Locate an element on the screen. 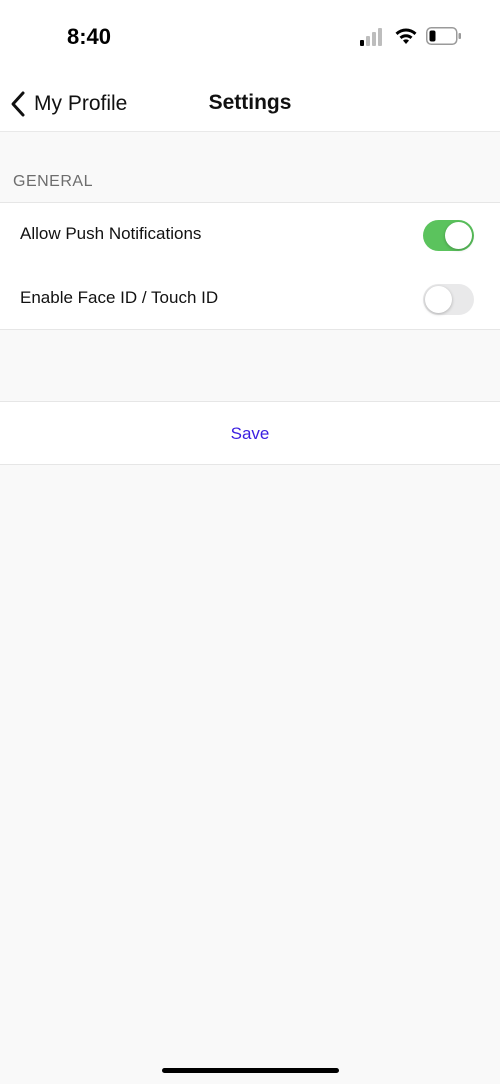 The image size is (500, 1084). status-time: 8:40 is located at coordinates (89, 36).